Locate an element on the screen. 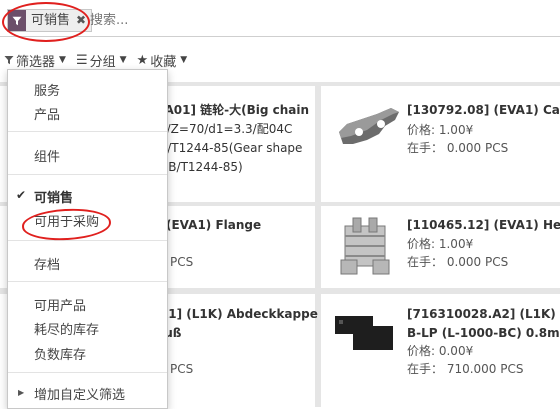 The image size is (560, 409). product-name: B/T1244-85(Gear shape is located at coordinates (231, 148).